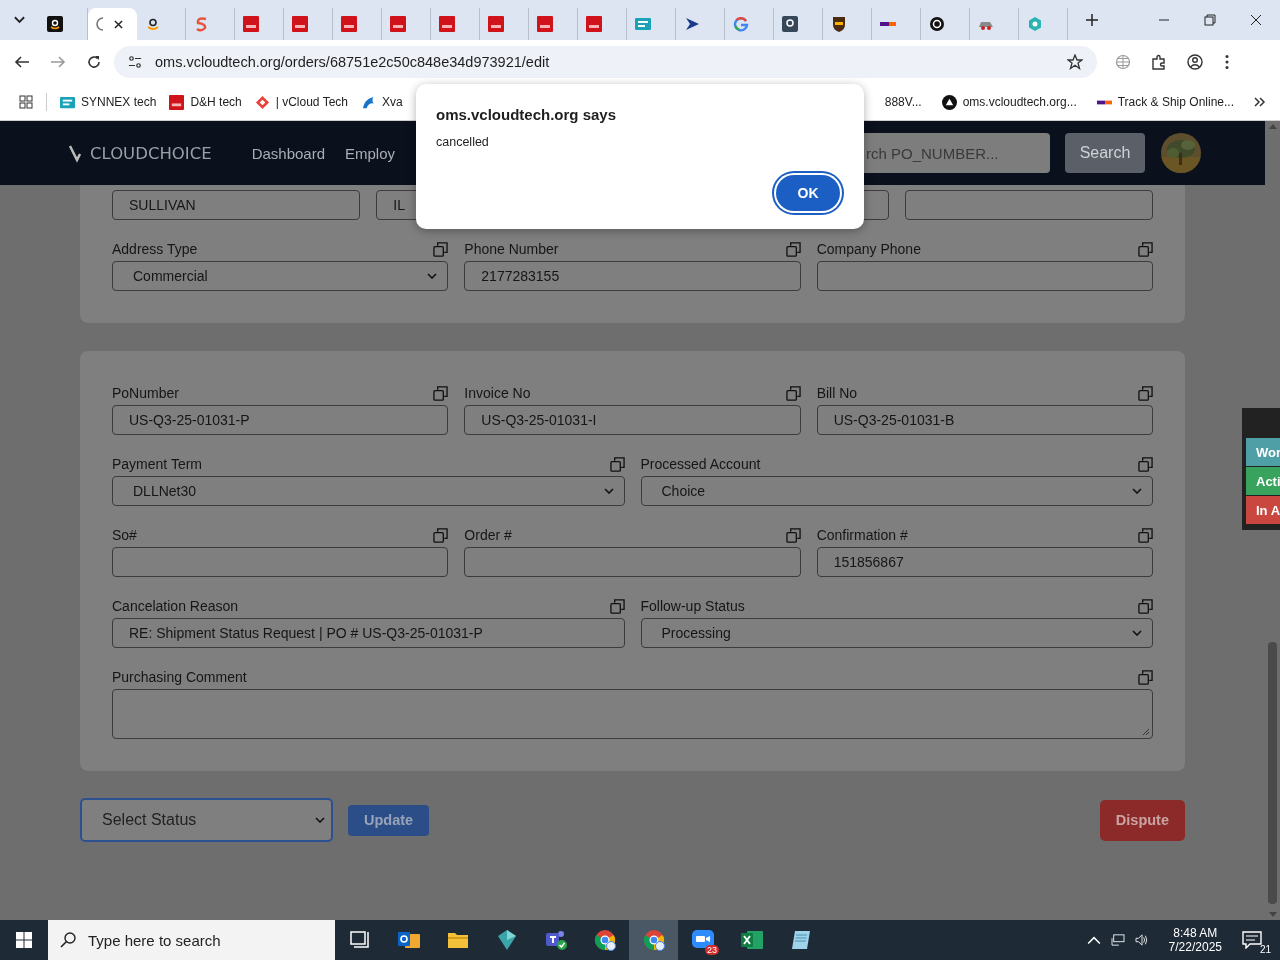  I want to click on field-label: Payment Term, so click(157, 464).